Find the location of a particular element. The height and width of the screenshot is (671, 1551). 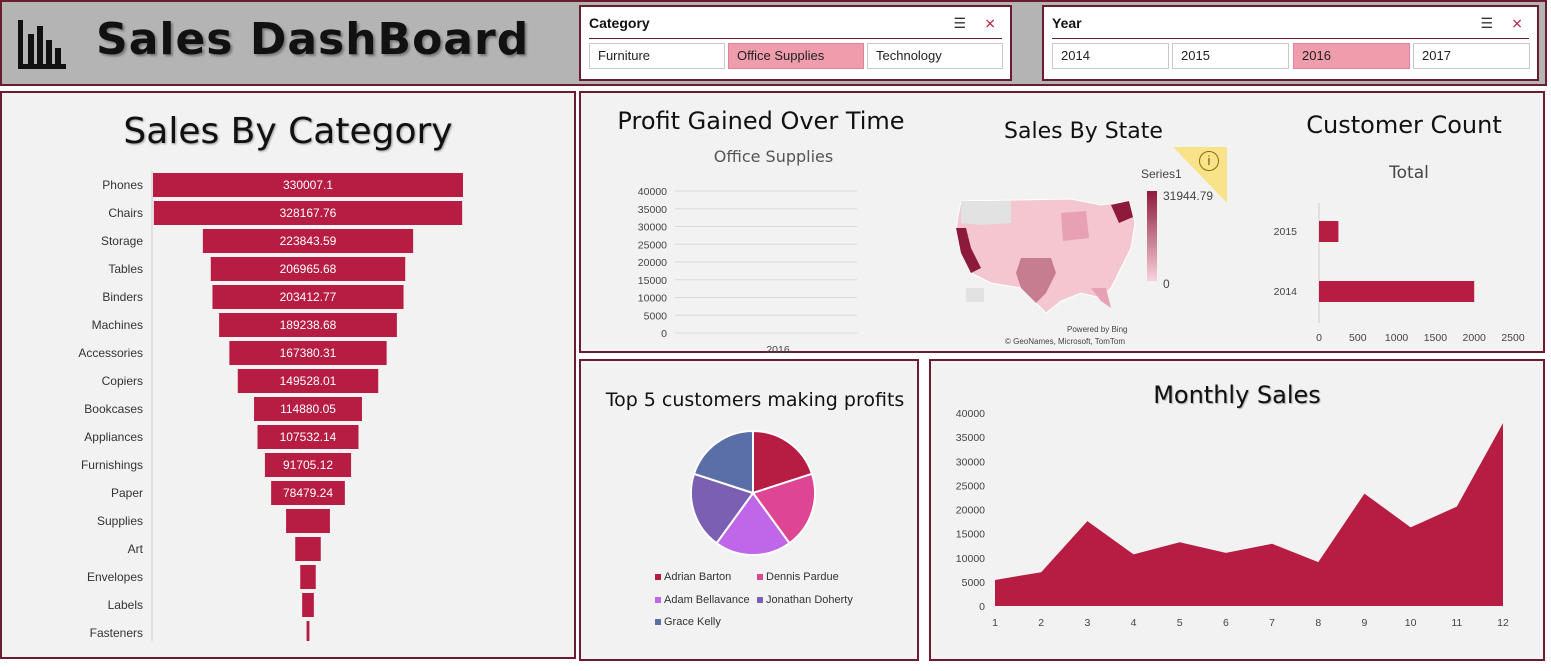

map-northwest is located at coordinates (986, 213).